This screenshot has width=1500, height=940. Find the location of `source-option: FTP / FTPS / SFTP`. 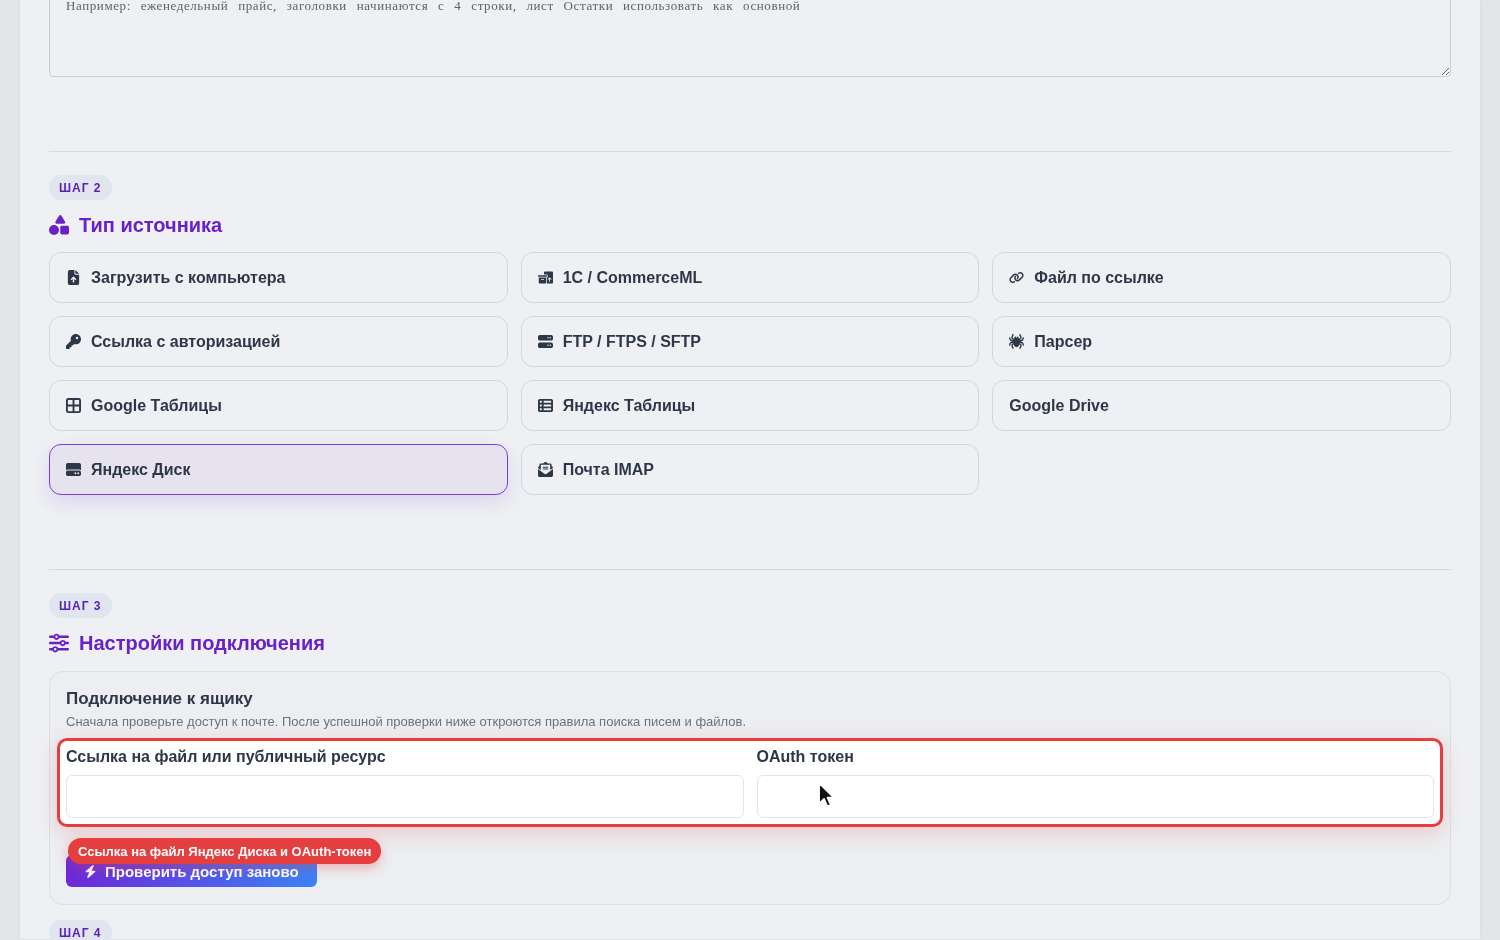

source-option: FTP / FTPS / SFTP is located at coordinates (750, 341).